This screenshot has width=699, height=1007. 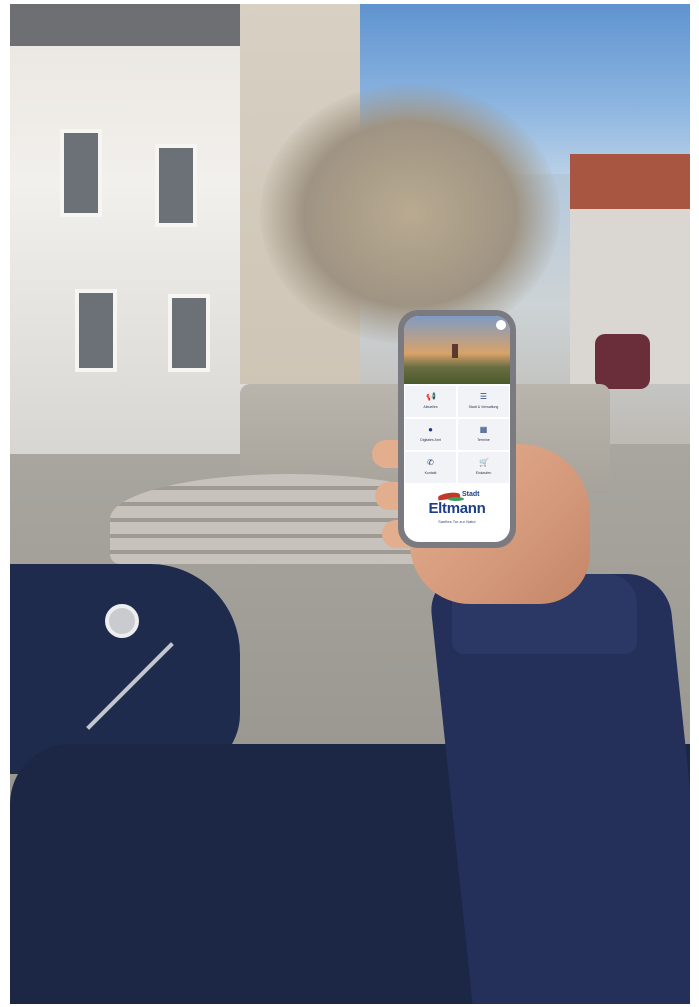 What do you see at coordinates (430, 473) in the screenshot?
I see `tile-label: Kontakt` at bounding box center [430, 473].